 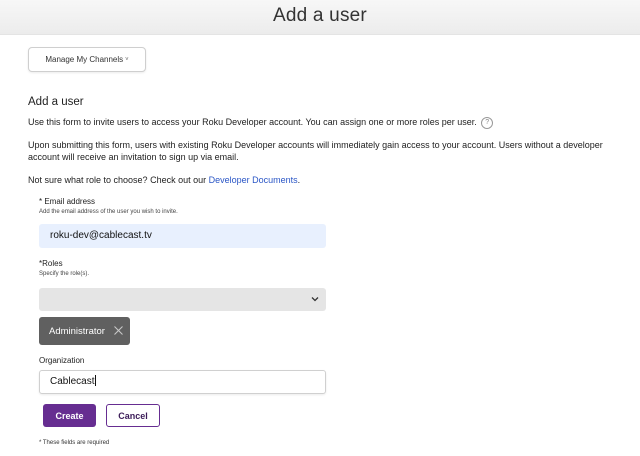 What do you see at coordinates (133, 415) in the screenshot?
I see `cancel-button: Cancel` at bounding box center [133, 415].